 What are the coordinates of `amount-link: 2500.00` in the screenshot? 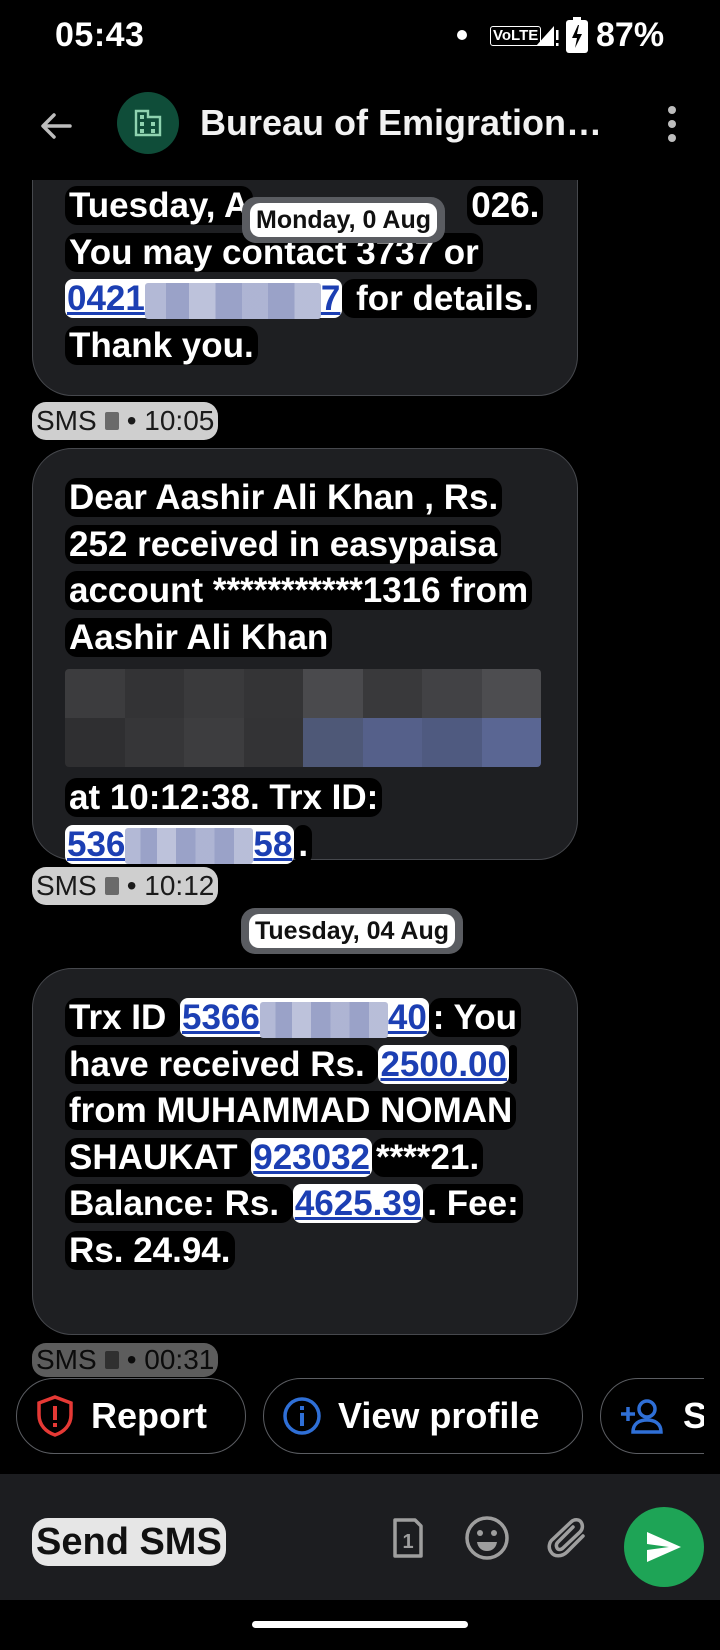 It's located at (443, 1064).